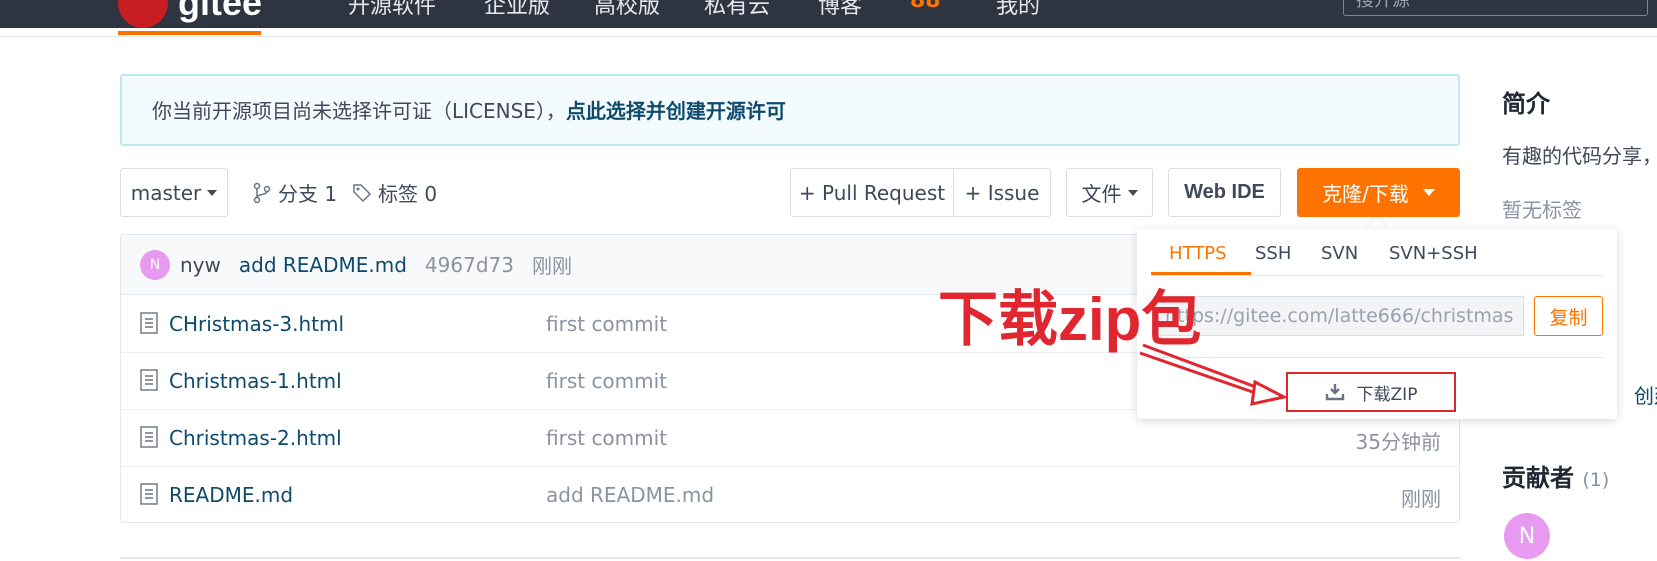  Describe the element at coordinates (872, 192) in the screenshot. I see `pull-request-button: + Pull Request` at that location.